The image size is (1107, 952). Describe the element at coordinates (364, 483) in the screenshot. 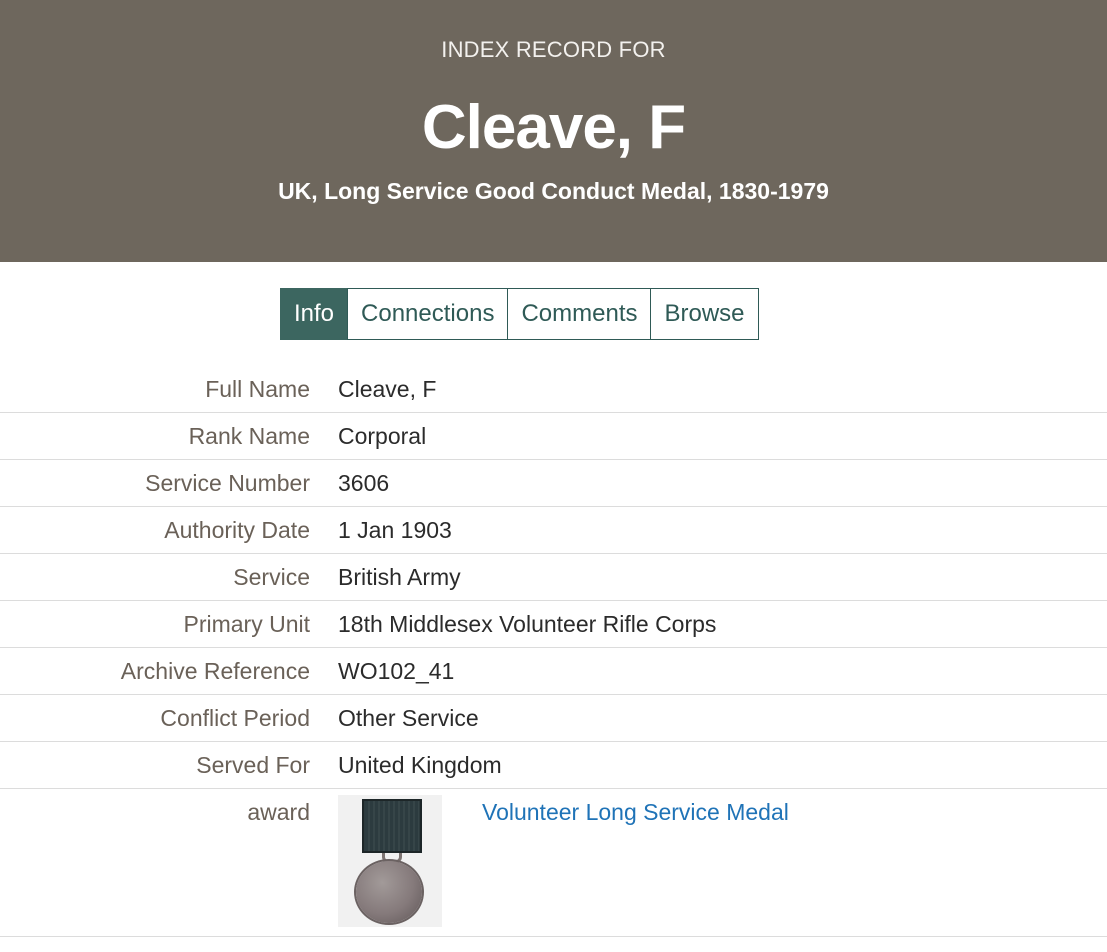

I see `field-value: 3606` at that location.